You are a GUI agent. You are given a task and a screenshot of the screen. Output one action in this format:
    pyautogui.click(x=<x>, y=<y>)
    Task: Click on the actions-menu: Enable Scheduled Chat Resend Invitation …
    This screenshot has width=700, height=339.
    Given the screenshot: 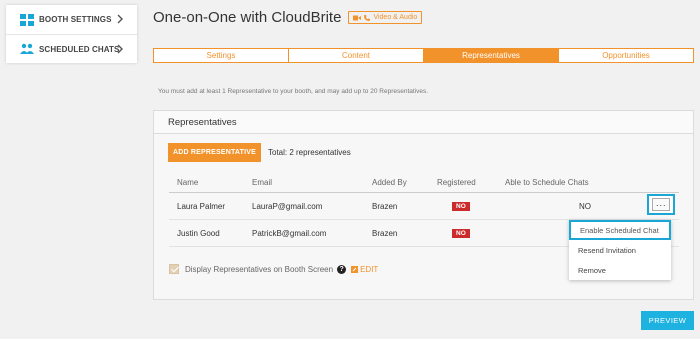 What is the action you would take?
    pyautogui.click(x=620, y=250)
    